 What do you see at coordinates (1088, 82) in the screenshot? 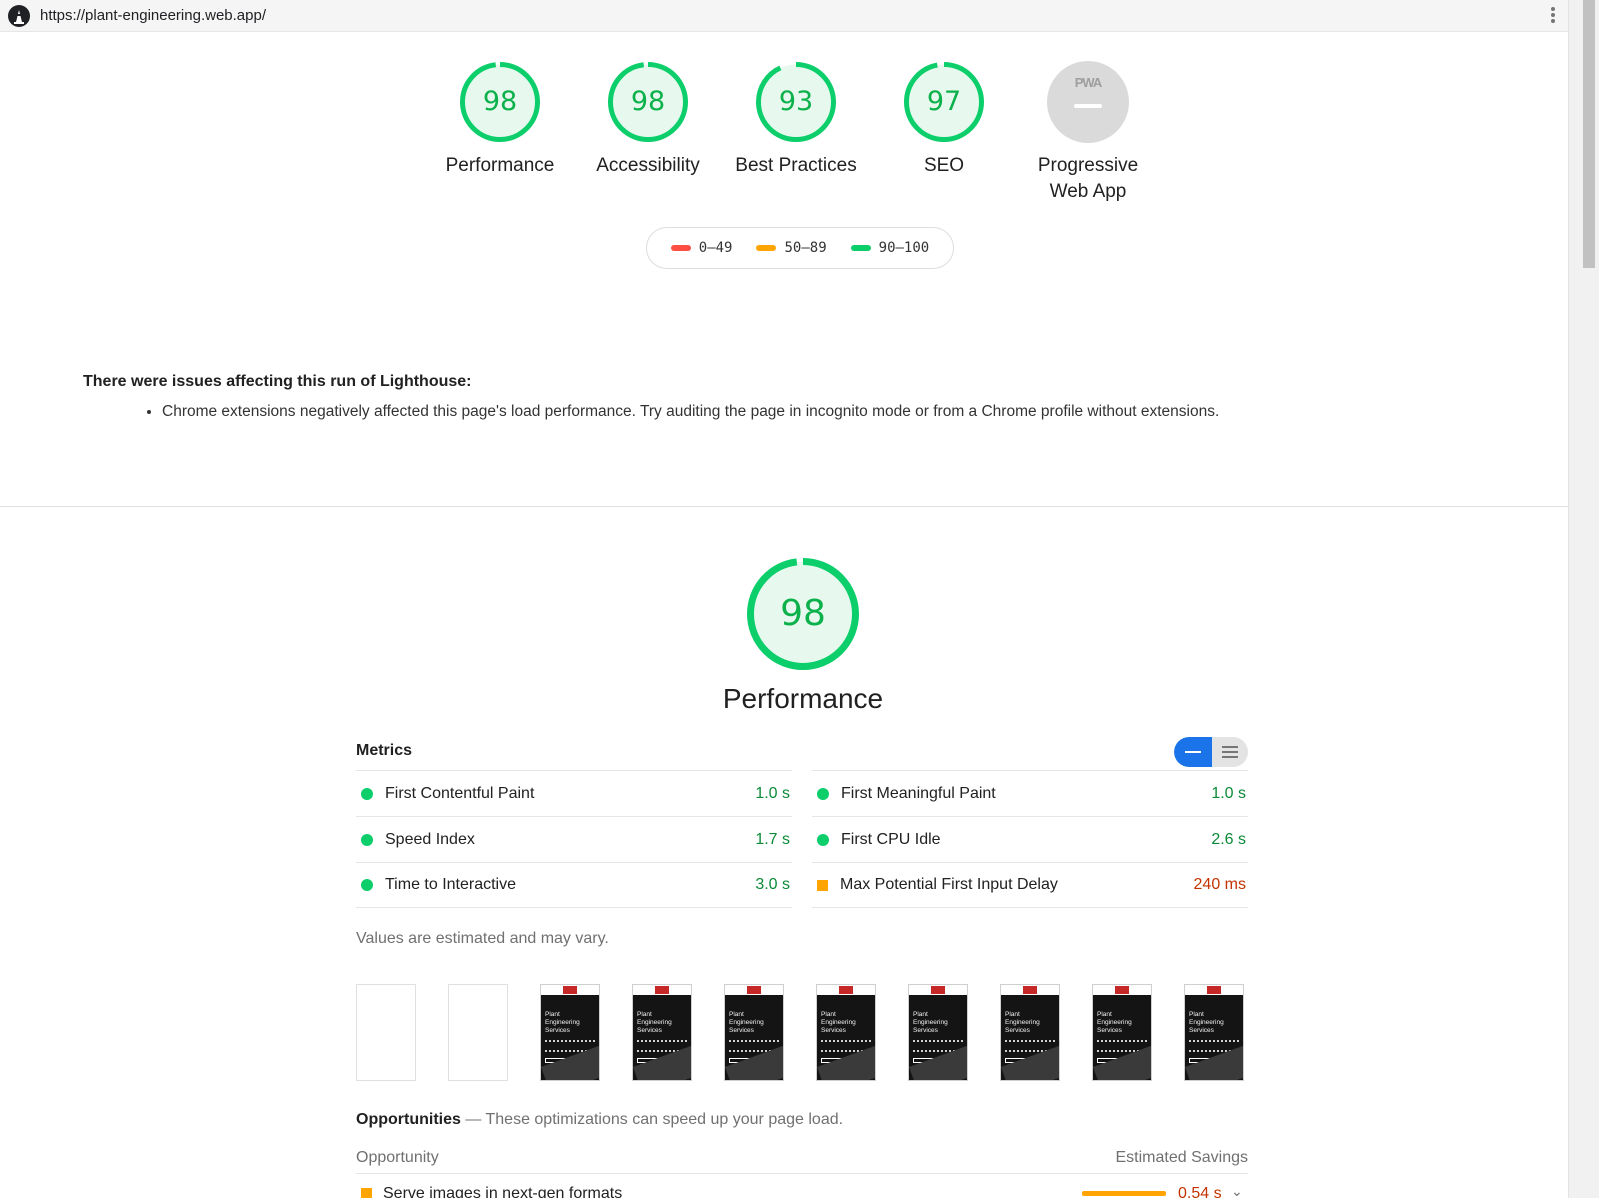
I see `pwa-badge-text: PWA` at bounding box center [1088, 82].